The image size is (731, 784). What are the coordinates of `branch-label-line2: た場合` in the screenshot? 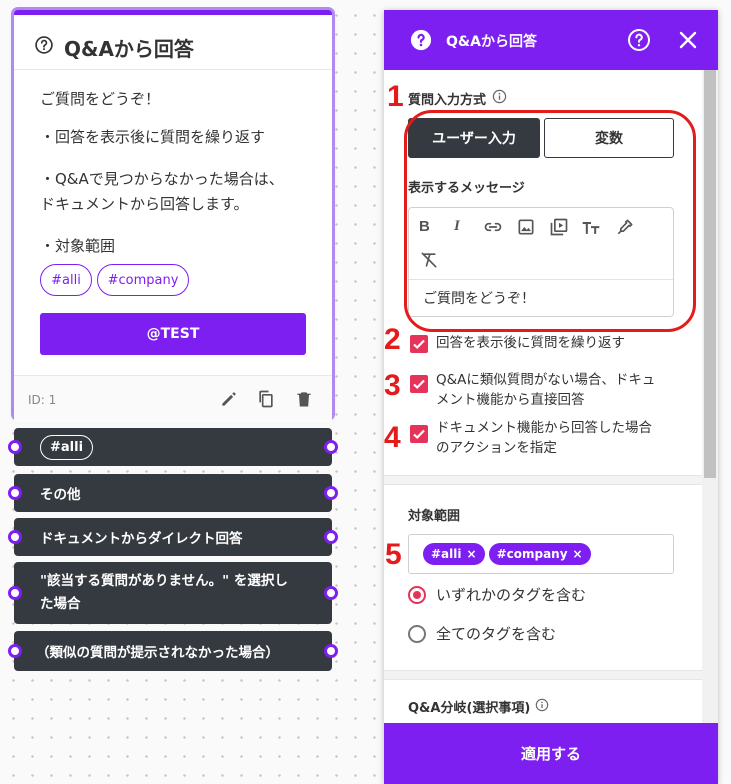 It's located at (60, 604).